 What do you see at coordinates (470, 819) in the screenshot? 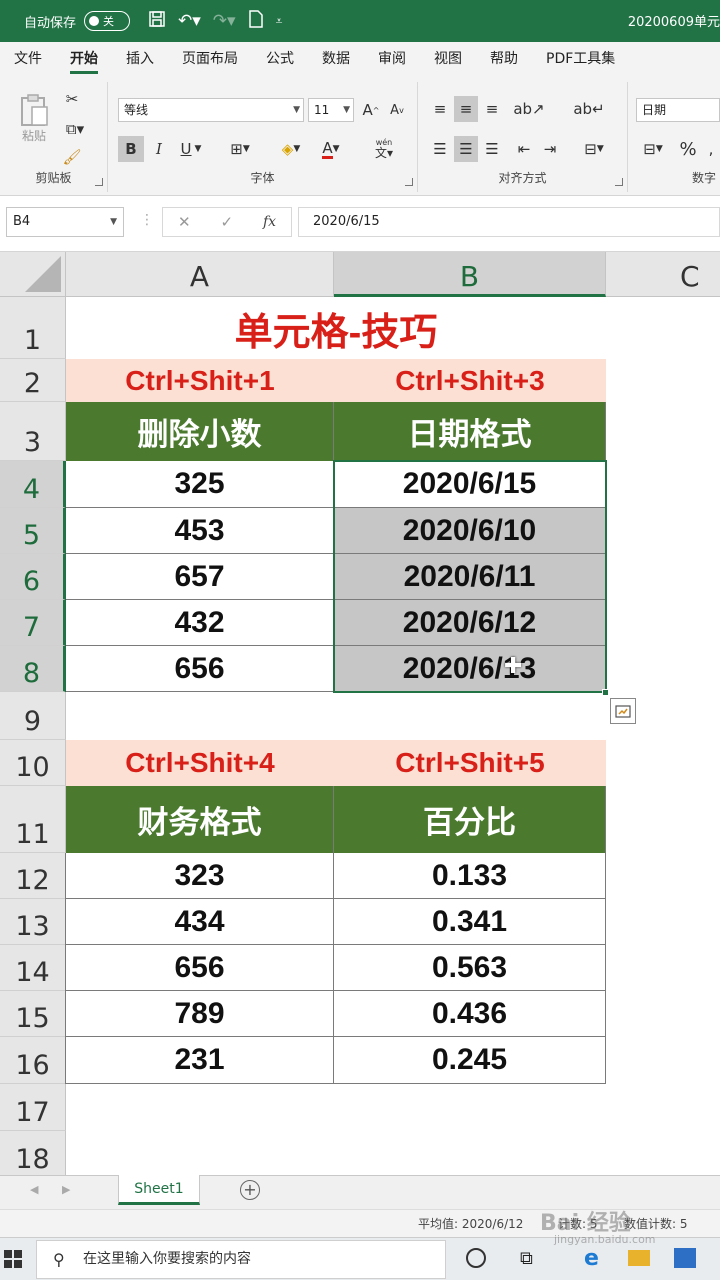
I see `header-cell-b11: 百分比` at bounding box center [470, 819].